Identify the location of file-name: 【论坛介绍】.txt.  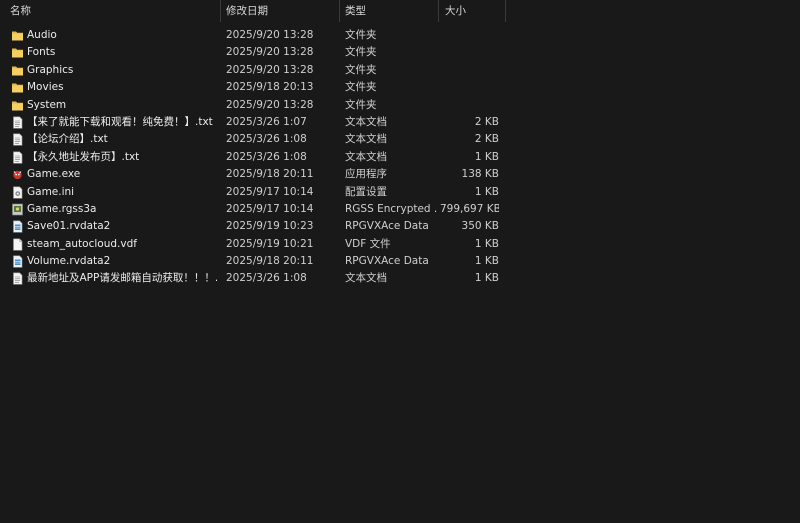
(67, 139).